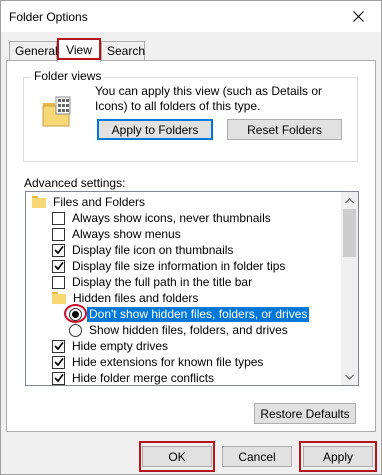  What do you see at coordinates (120, 345) in the screenshot?
I see `option-label: Hide empty drives` at bounding box center [120, 345].